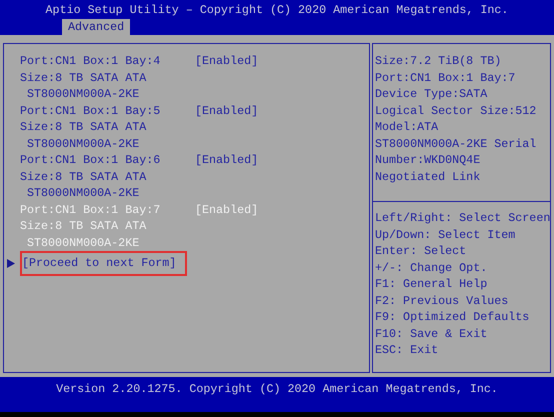  What do you see at coordinates (96, 27) in the screenshot?
I see `menu-tab: Advanced` at bounding box center [96, 27].